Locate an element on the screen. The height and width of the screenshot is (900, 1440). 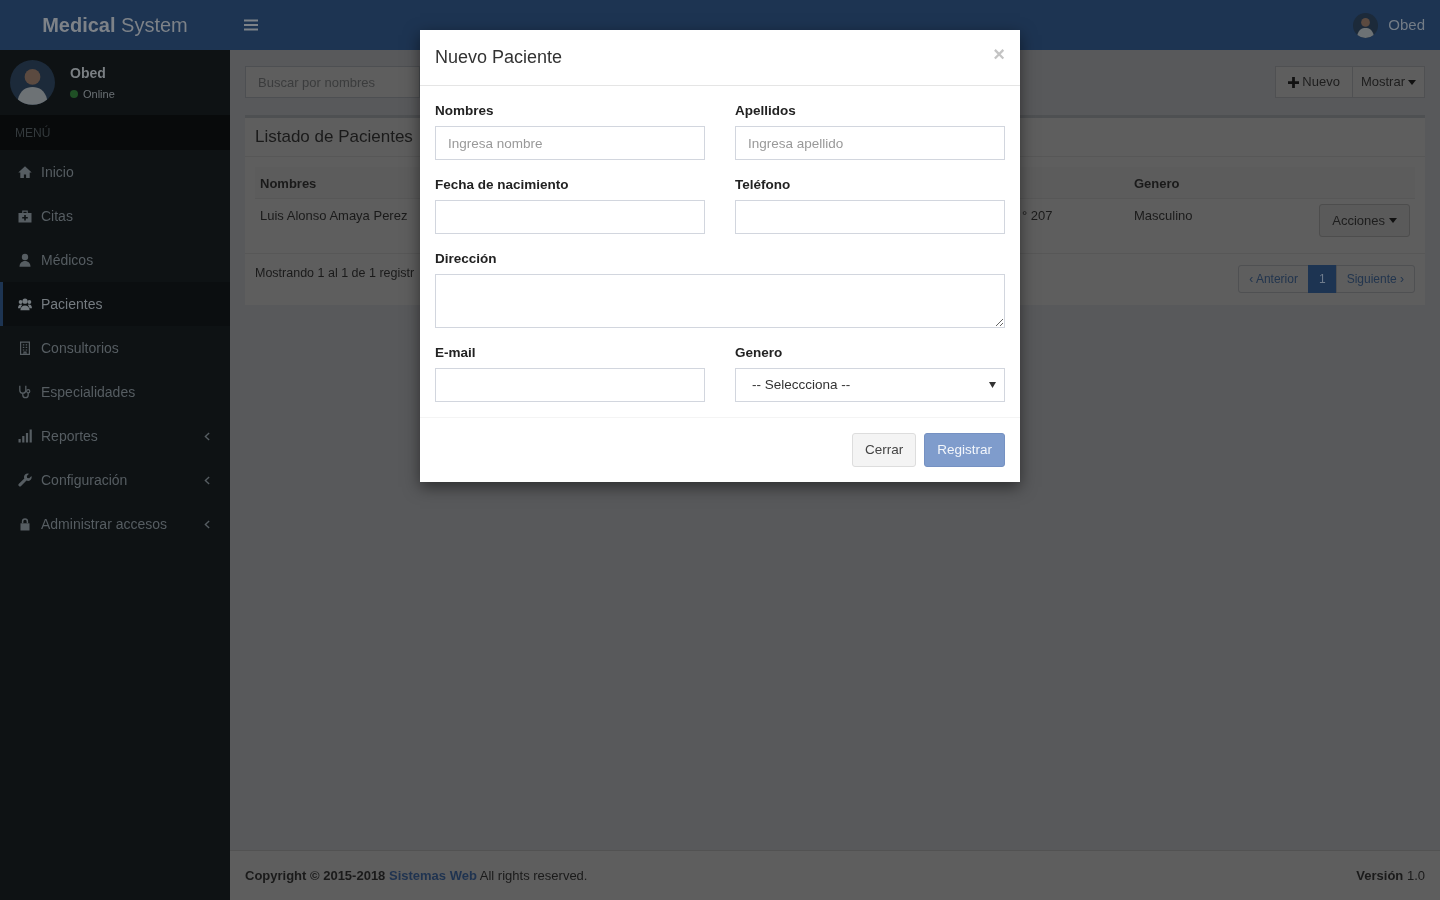
sidebar-item: Reportes is located at coordinates (115, 436).